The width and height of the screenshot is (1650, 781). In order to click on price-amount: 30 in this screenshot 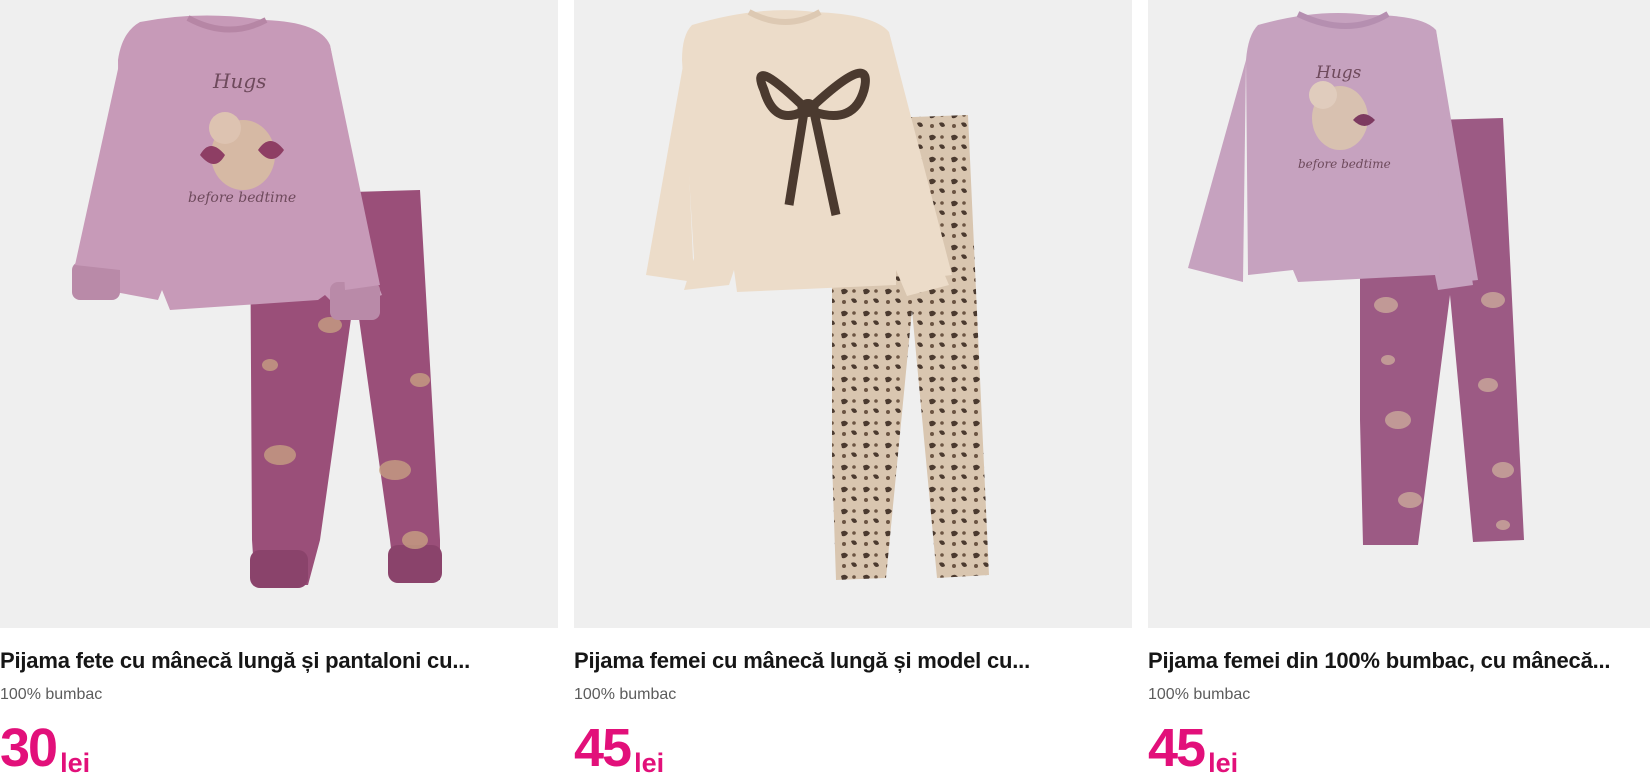, I will do `click(29, 748)`.